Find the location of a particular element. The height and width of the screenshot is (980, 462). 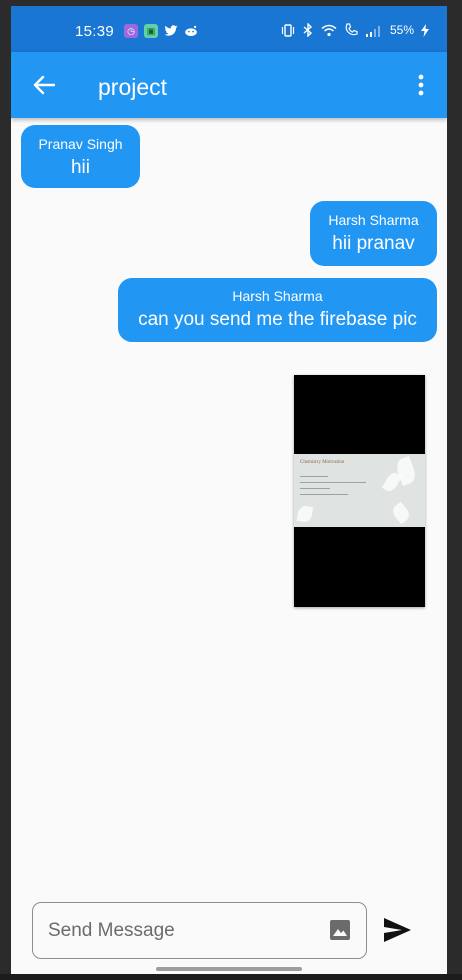

image-thumbnail: Chemistry Motivation is located at coordinates (359, 490).